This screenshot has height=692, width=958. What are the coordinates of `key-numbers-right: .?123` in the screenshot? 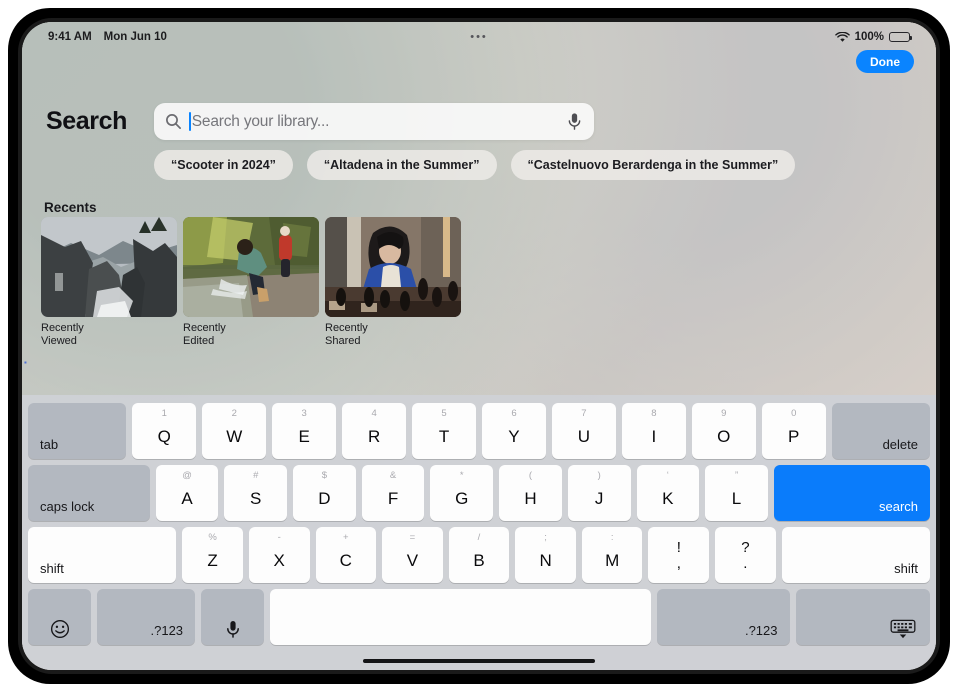 It's located at (723, 617).